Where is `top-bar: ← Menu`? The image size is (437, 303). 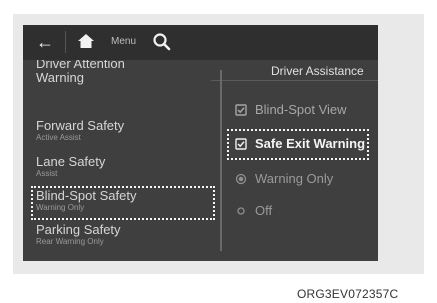 top-bar: ← Menu is located at coordinates (200, 42).